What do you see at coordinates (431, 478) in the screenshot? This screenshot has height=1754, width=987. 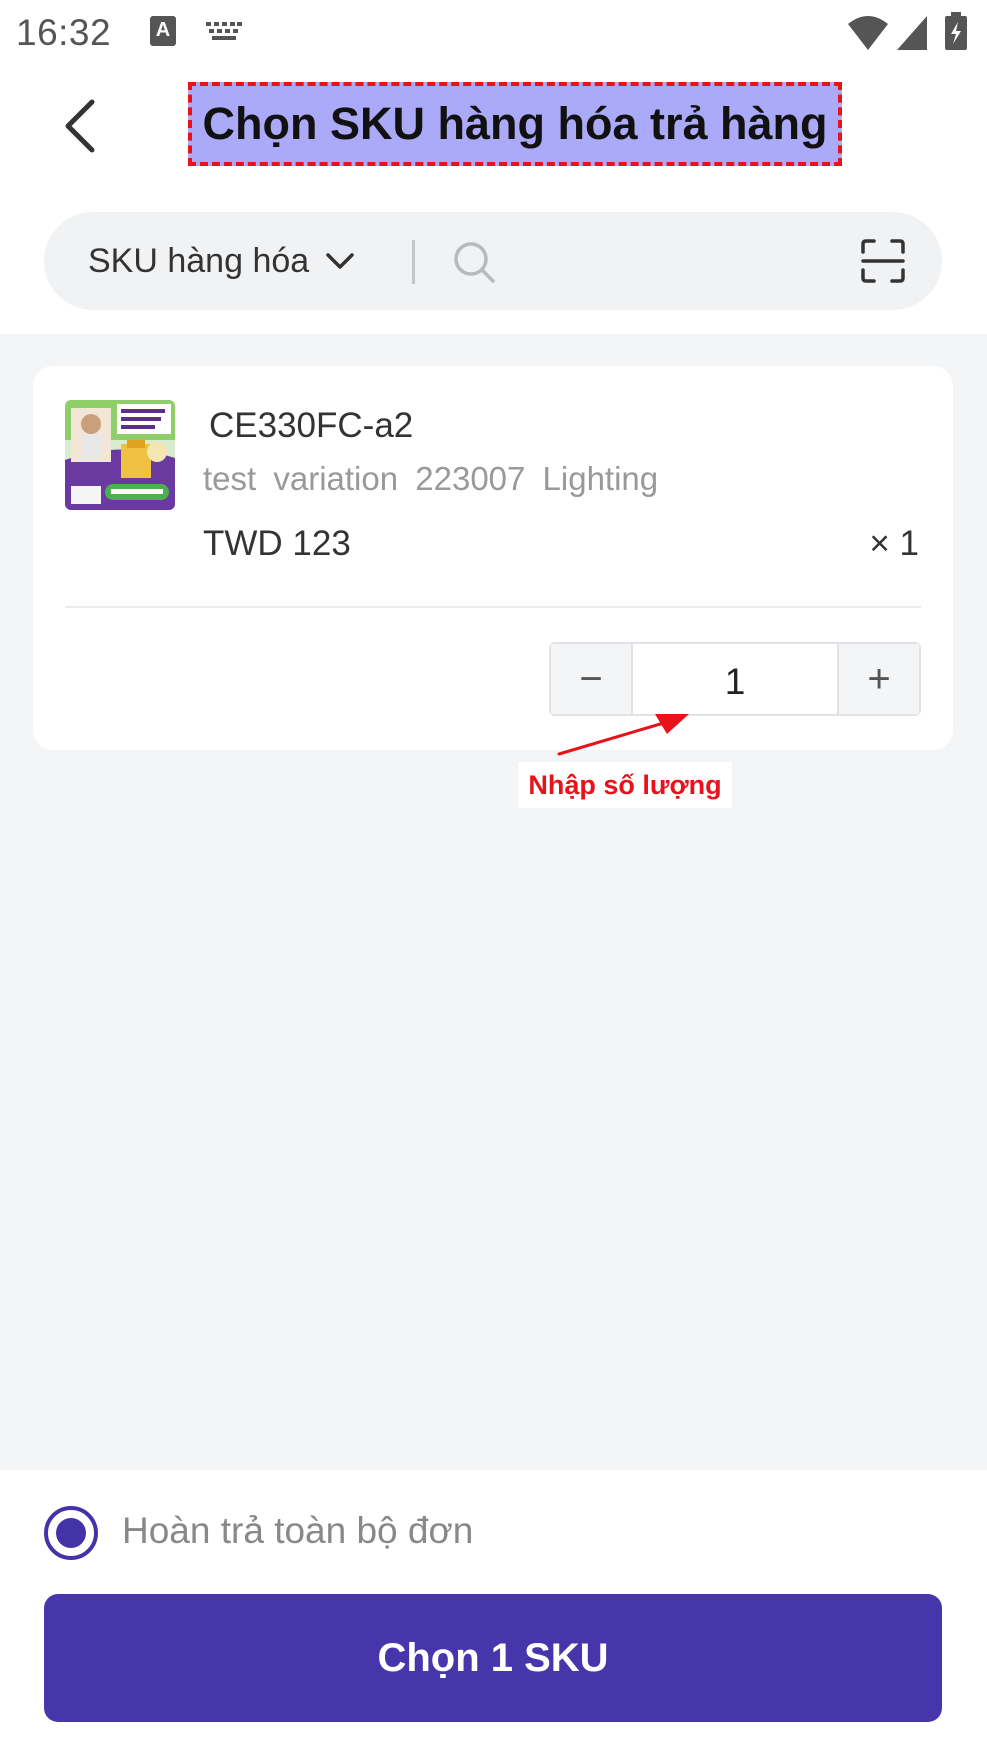 I see `variation-text: test variation 223007 Lighting` at bounding box center [431, 478].